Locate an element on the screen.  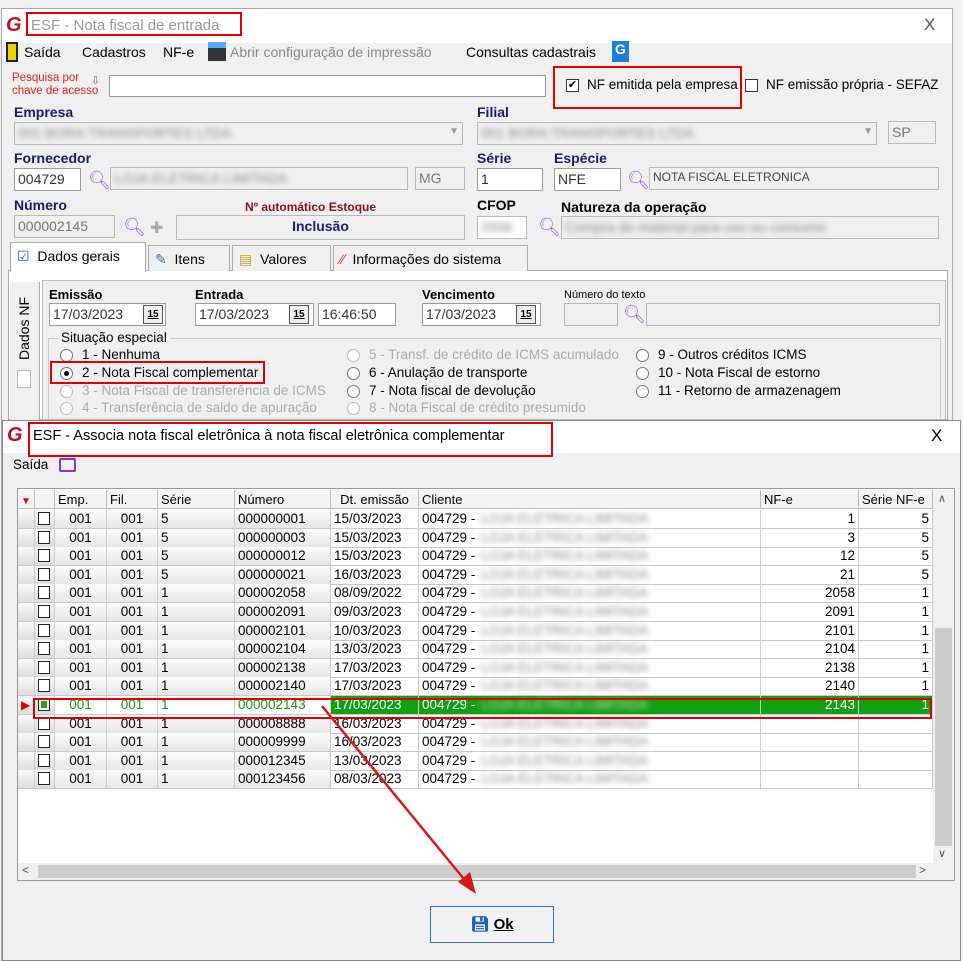
annotation-arrow is located at coordinates (398, 799).